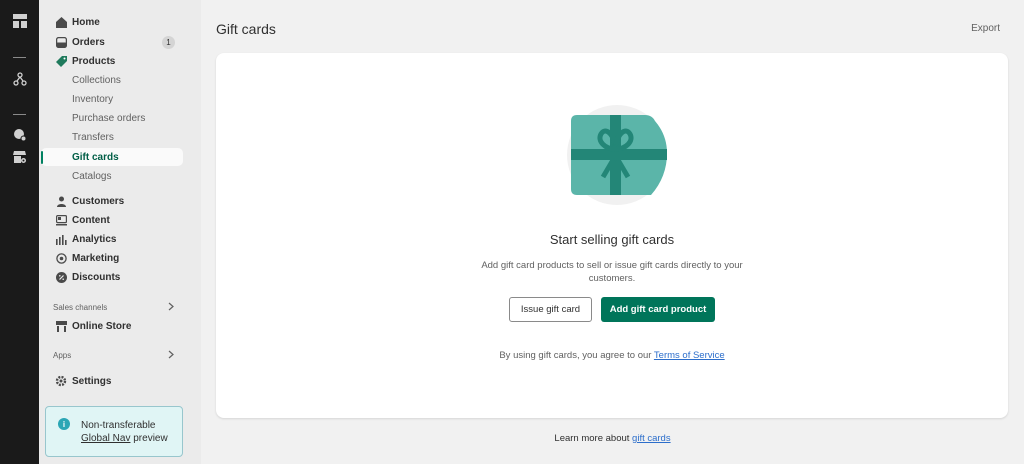 The image size is (1024, 464). I want to click on add-gift-card-product-button: Add gift card product, so click(658, 309).